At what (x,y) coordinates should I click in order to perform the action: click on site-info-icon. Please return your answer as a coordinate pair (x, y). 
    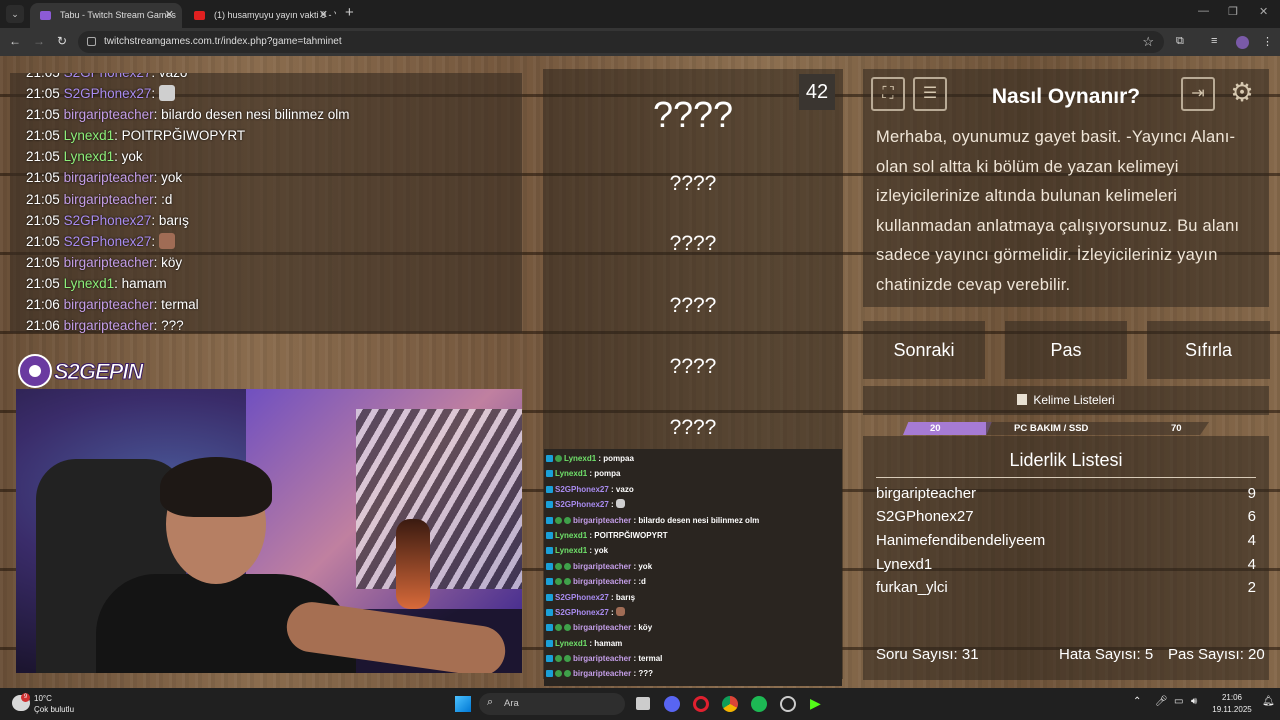
    Looking at the image, I should click on (91, 41).